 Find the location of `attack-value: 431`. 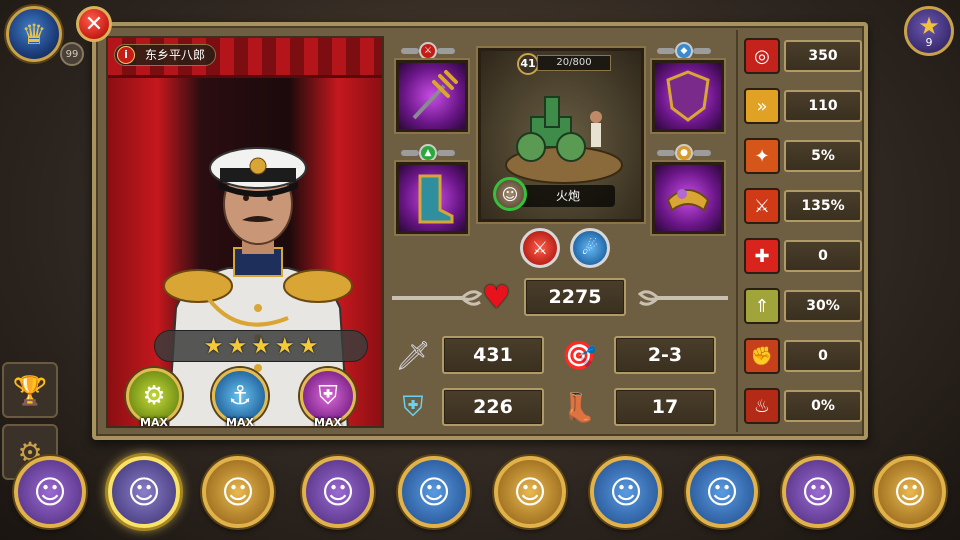

attack-value: 431 is located at coordinates (493, 355).